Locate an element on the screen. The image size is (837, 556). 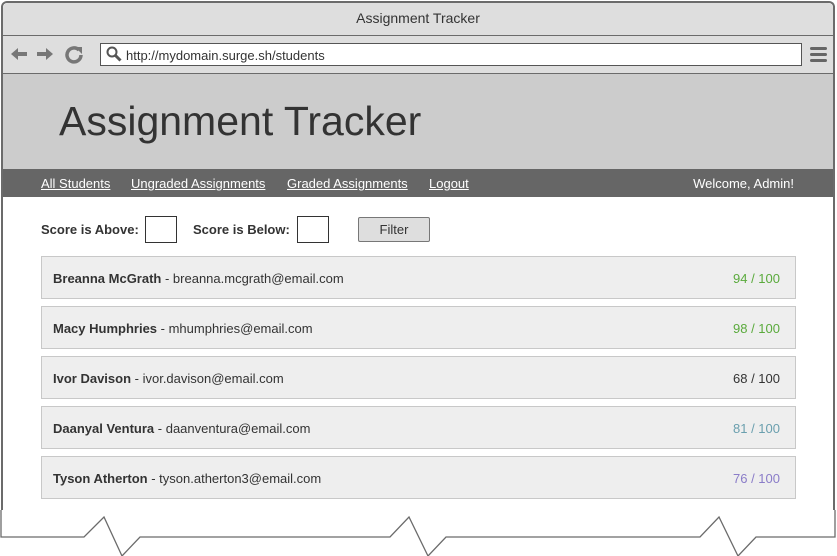
page-title: Assignment Tracker is located at coordinates (240, 121).